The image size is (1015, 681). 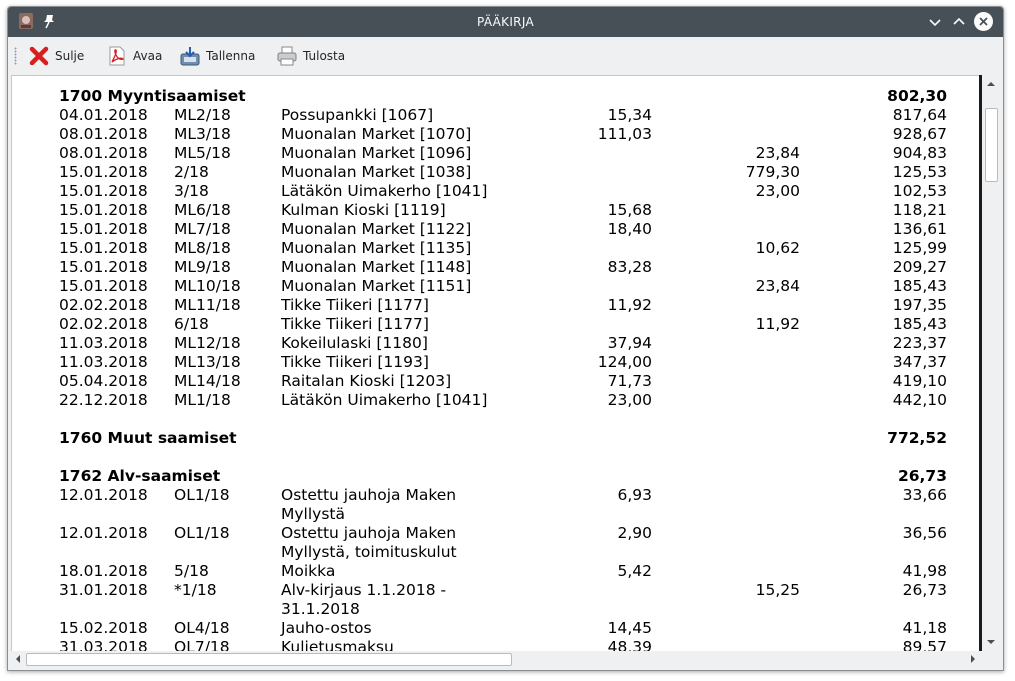 I want to click on row-debit: 124,00, so click(x=624, y=362).